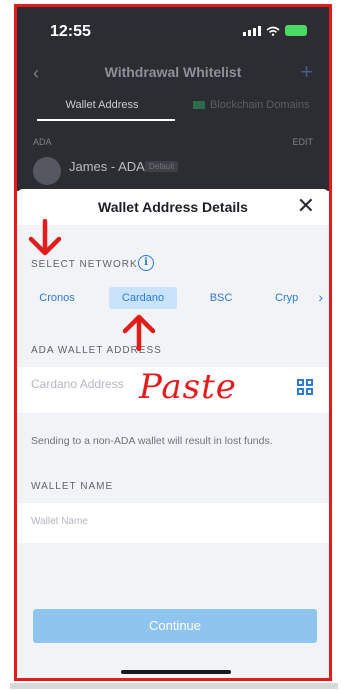 Image resolution: width=342 pixels, height=690 pixels. Describe the element at coordinates (252, 30) in the screenshot. I see `signal-icon` at that location.